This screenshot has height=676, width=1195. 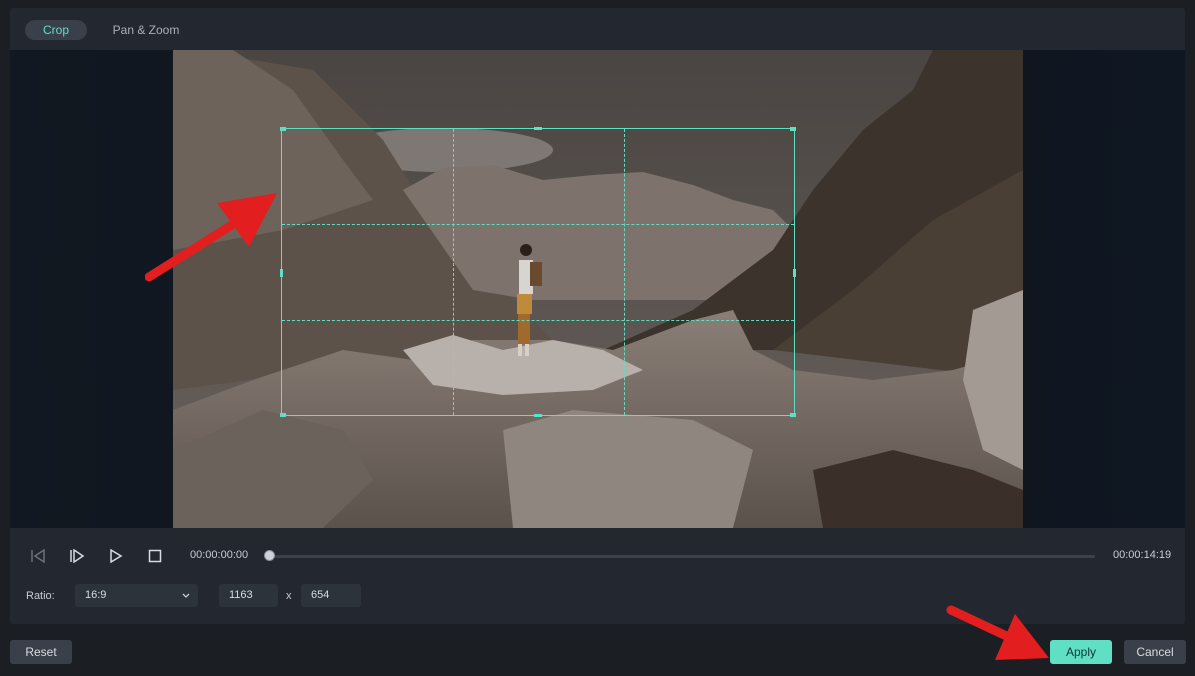 I want to click on crop-height-input: 654, so click(x=331, y=595).